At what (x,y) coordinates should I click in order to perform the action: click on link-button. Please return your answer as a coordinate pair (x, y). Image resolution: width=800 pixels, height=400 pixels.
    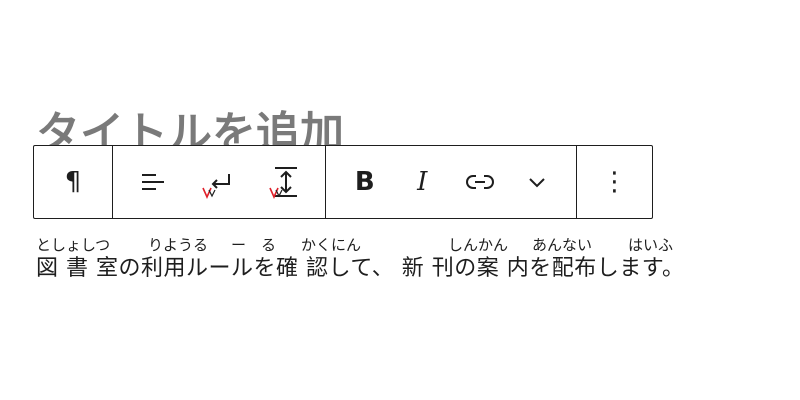
    Looking at the image, I should click on (480, 182).